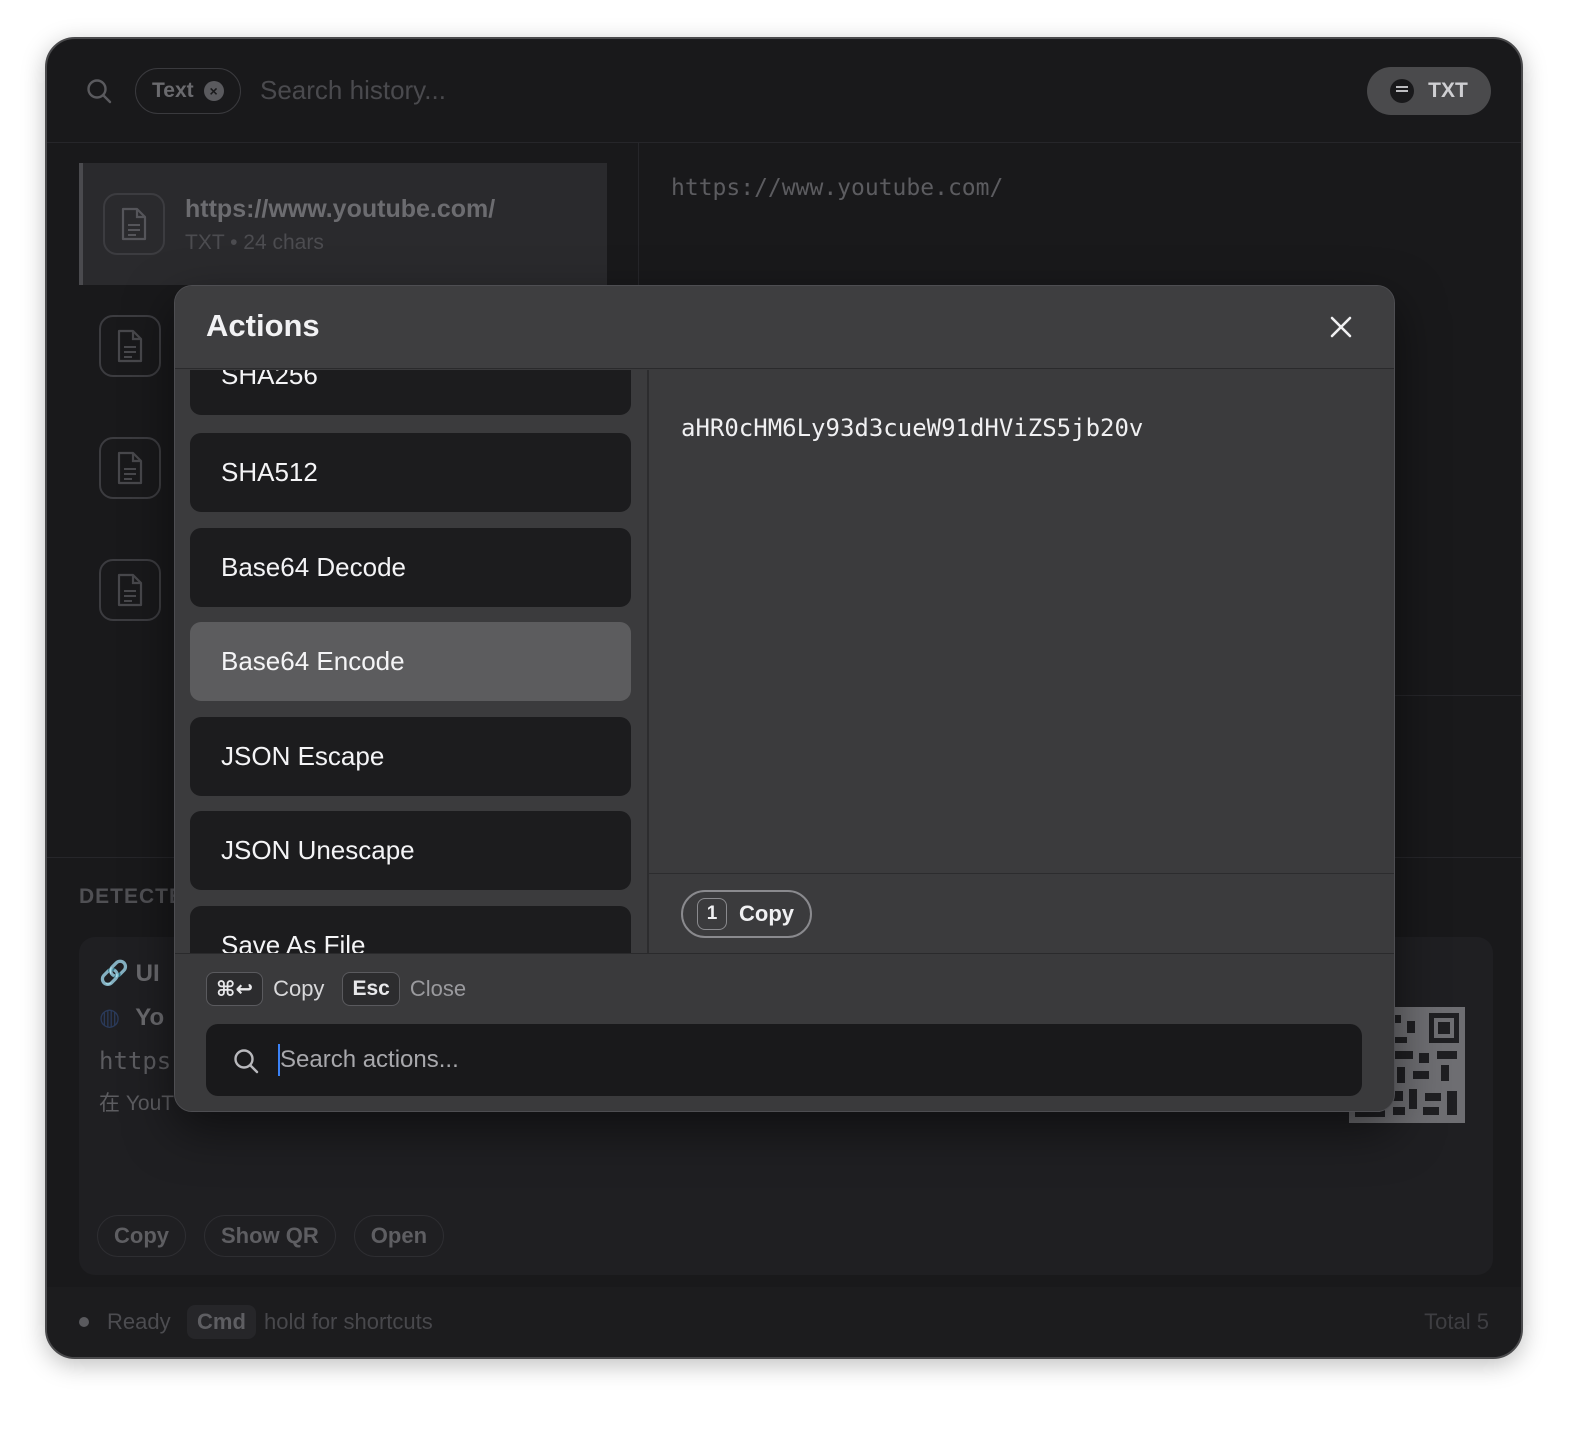  I want to click on type-filter-button: TXT, so click(1429, 91).